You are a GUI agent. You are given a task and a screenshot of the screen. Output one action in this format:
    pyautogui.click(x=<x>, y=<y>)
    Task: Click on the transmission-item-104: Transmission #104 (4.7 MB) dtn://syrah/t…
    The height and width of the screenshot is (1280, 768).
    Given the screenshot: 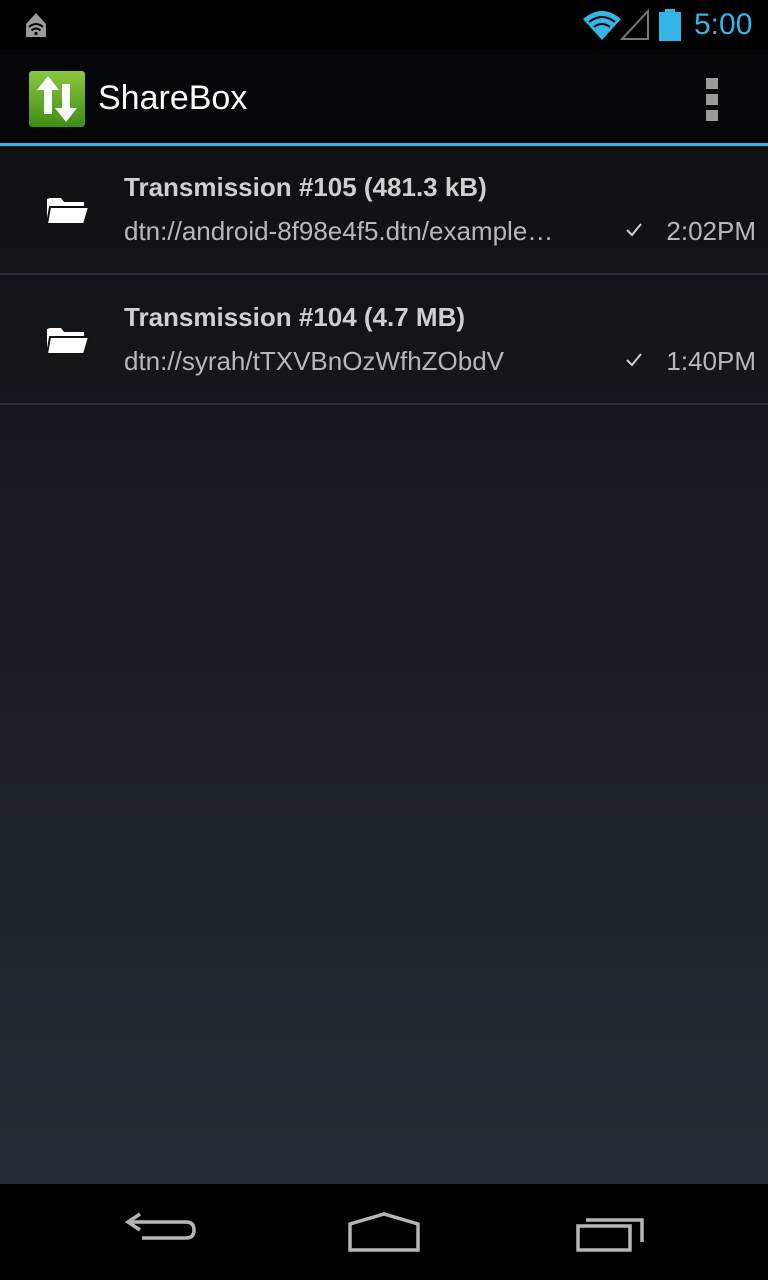 What is the action you would take?
    pyautogui.click(x=384, y=340)
    